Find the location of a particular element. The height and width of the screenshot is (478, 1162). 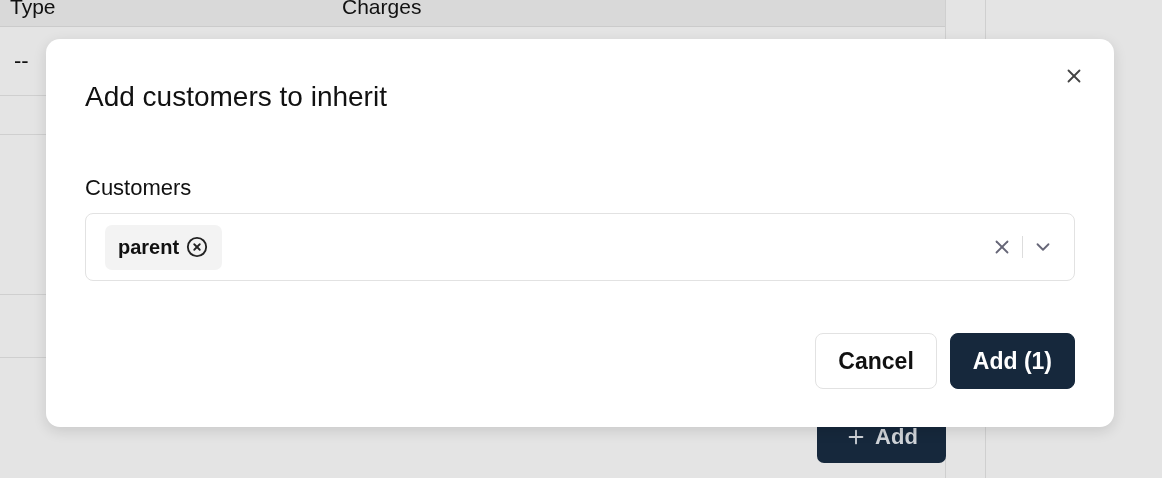

confirm-button: Add (1) is located at coordinates (1012, 361).